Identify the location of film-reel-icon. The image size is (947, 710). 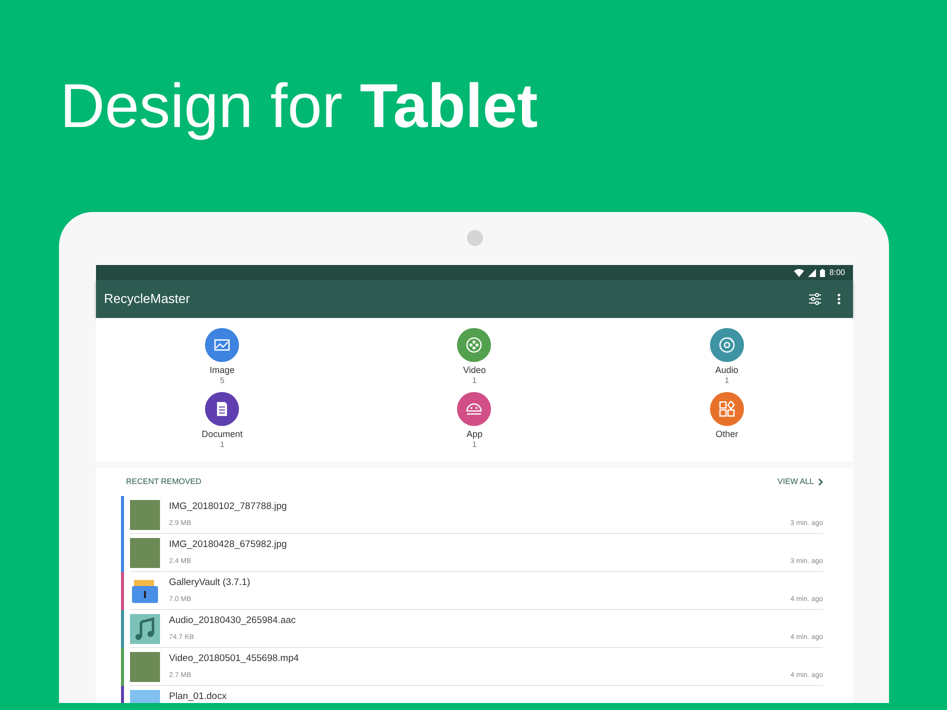
(474, 345).